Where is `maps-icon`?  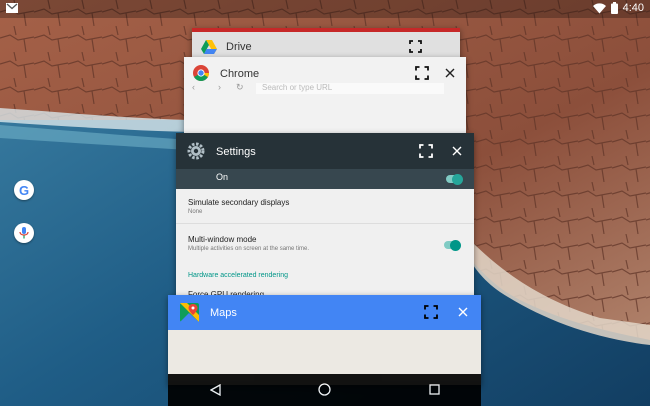
maps-icon is located at coordinates (189, 312).